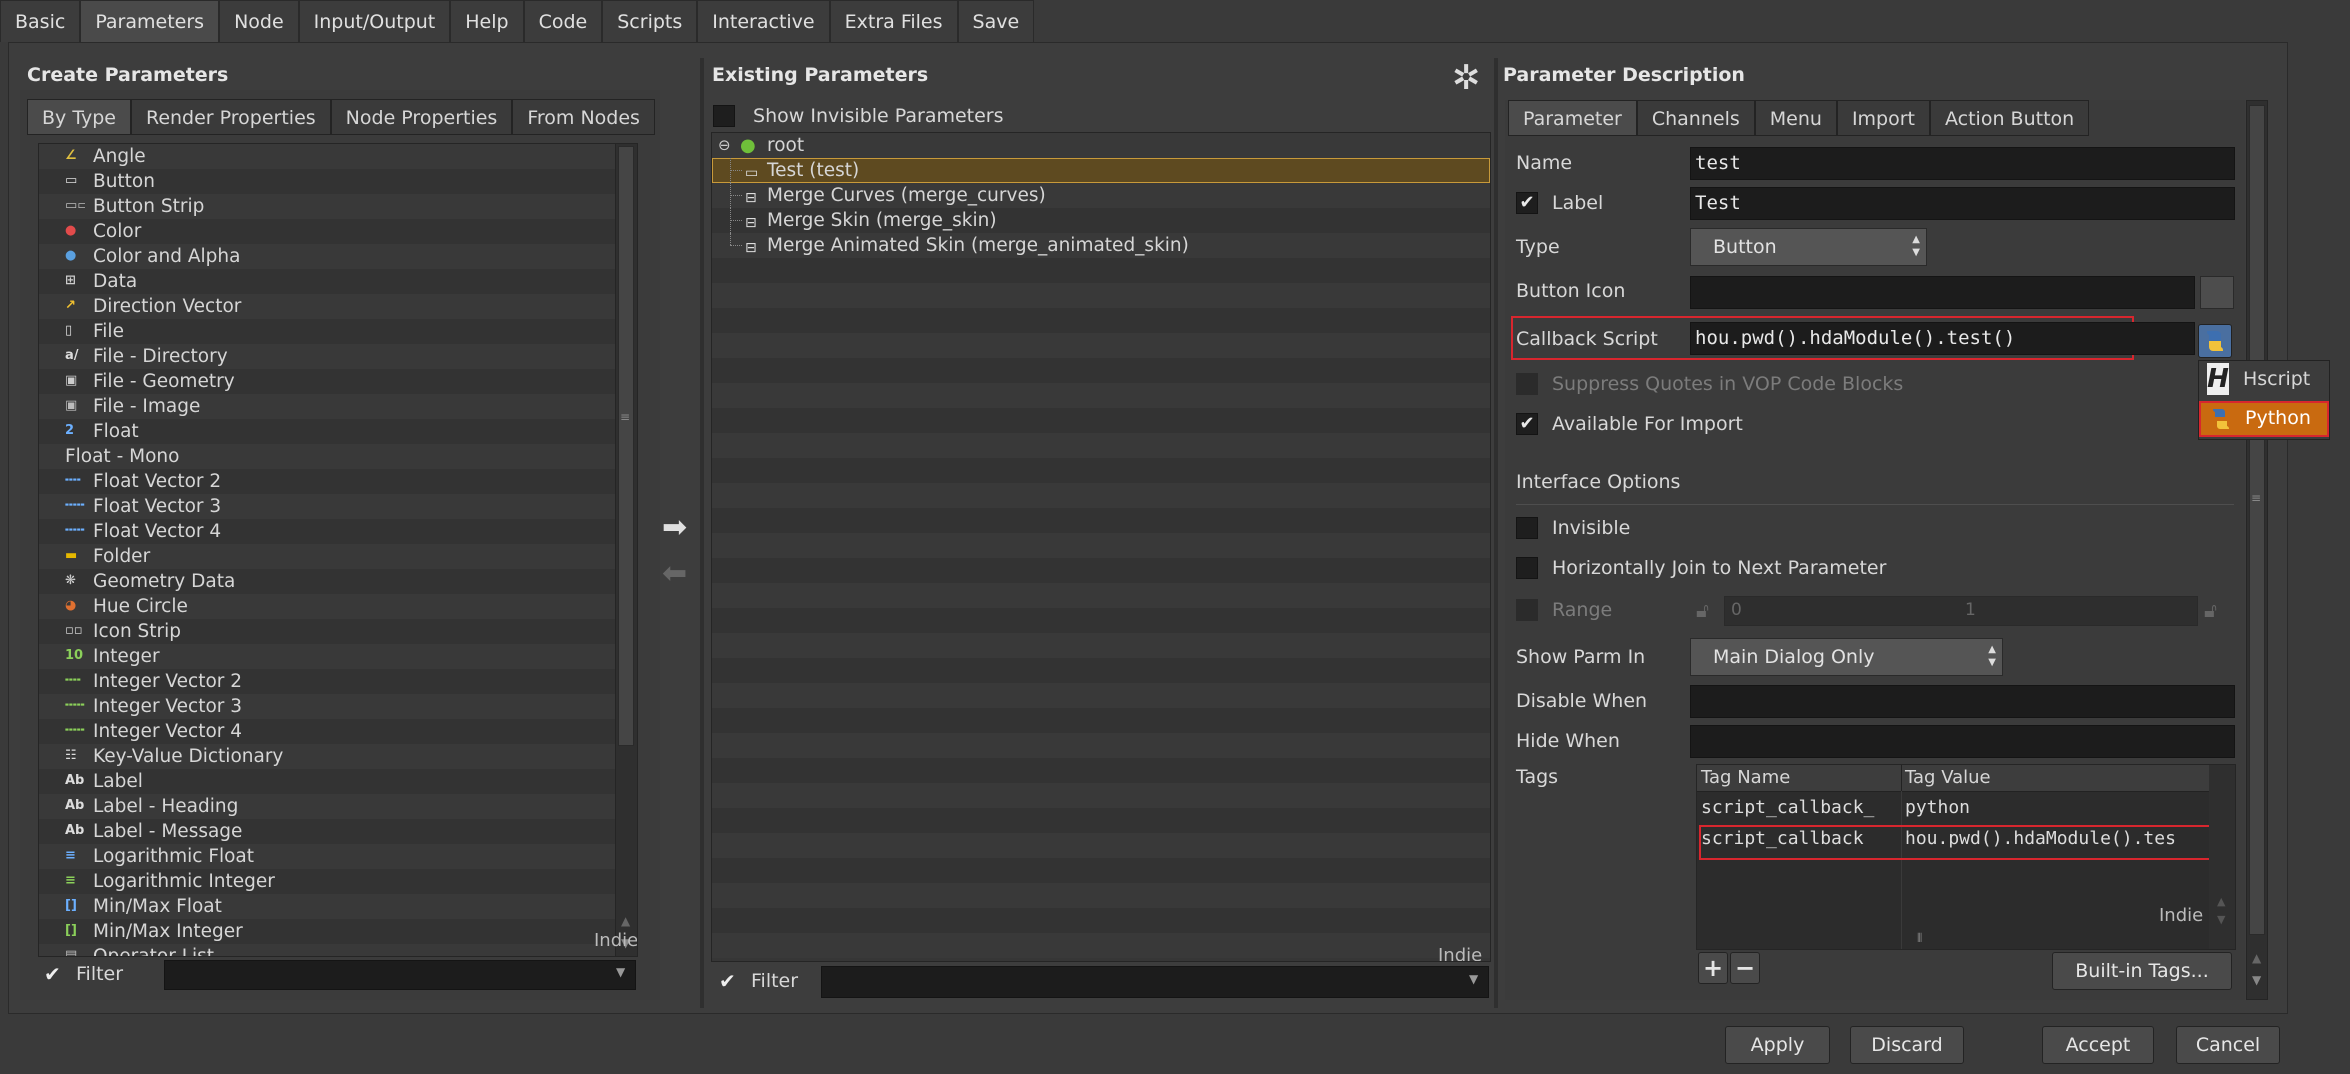 This screenshot has height=1074, width=2350. Describe the element at coordinates (1948, 777) in the screenshot. I see `tag-value-column-header: Tag Value` at that location.